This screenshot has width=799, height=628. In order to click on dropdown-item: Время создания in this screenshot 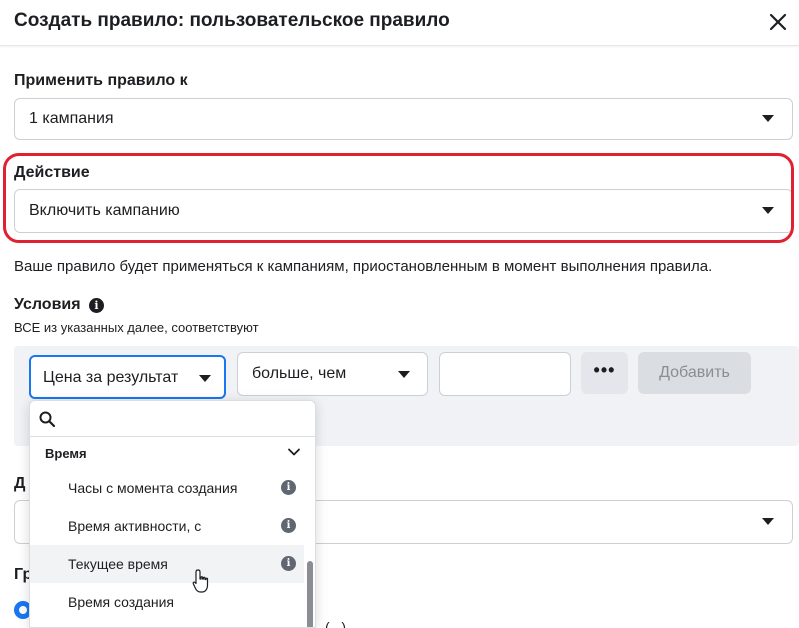, I will do `click(167, 602)`.